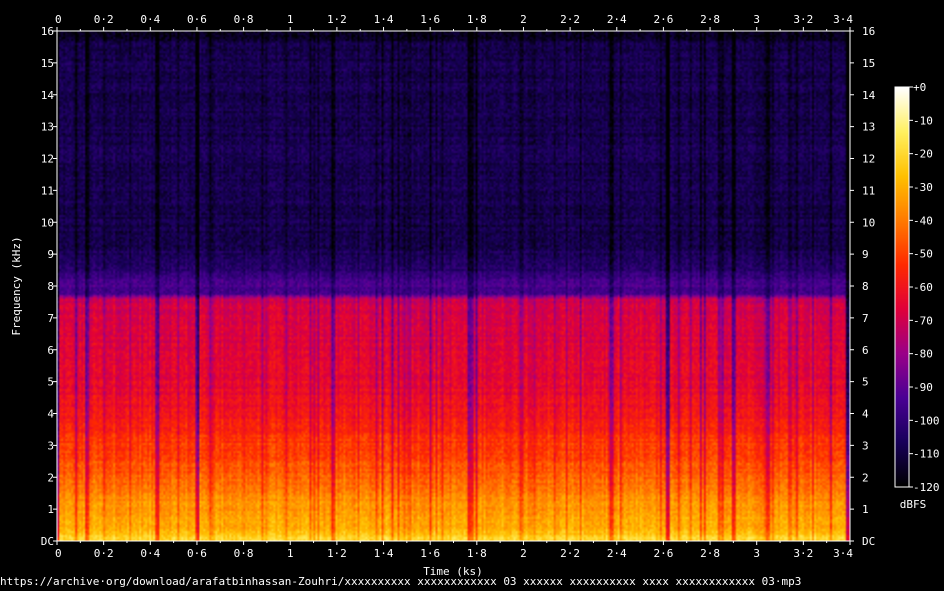 The height and width of the screenshot is (591, 944). Describe the element at coordinates (47, 190) in the screenshot. I see `y-tick-label-left: 11` at that location.